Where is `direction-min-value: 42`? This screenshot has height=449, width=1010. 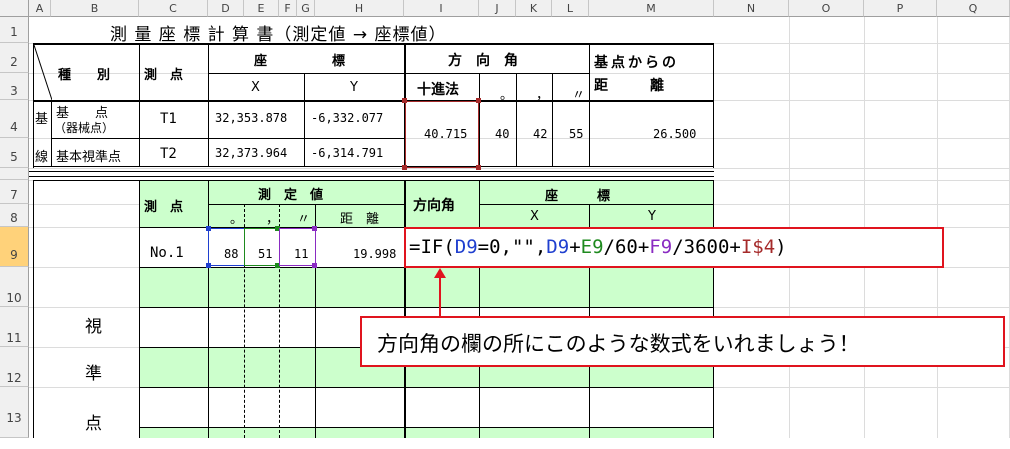 direction-min-value: 42 is located at coordinates (540, 134).